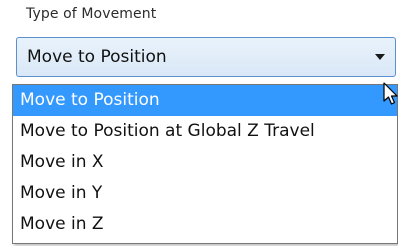 The image size is (398, 246). I want to click on option-move-in-z: Move in Z, so click(205, 224).